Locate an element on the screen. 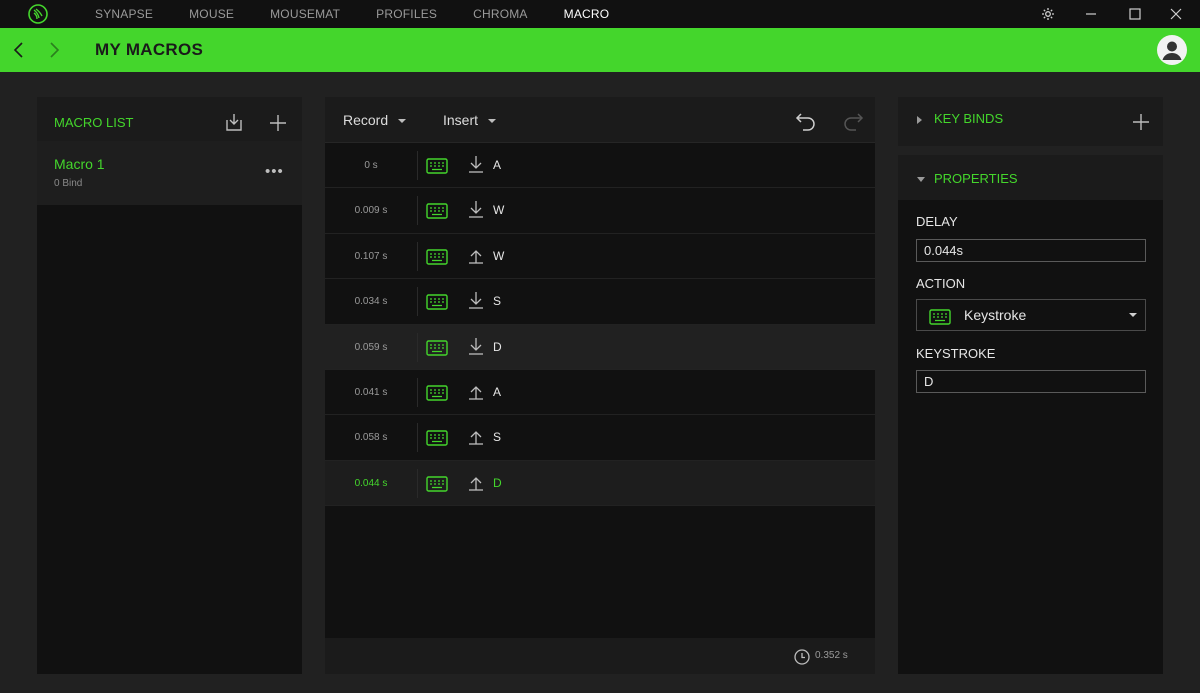 The image size is (1200, 693). user-avatar-icon is located at coordinates (1172, 50).